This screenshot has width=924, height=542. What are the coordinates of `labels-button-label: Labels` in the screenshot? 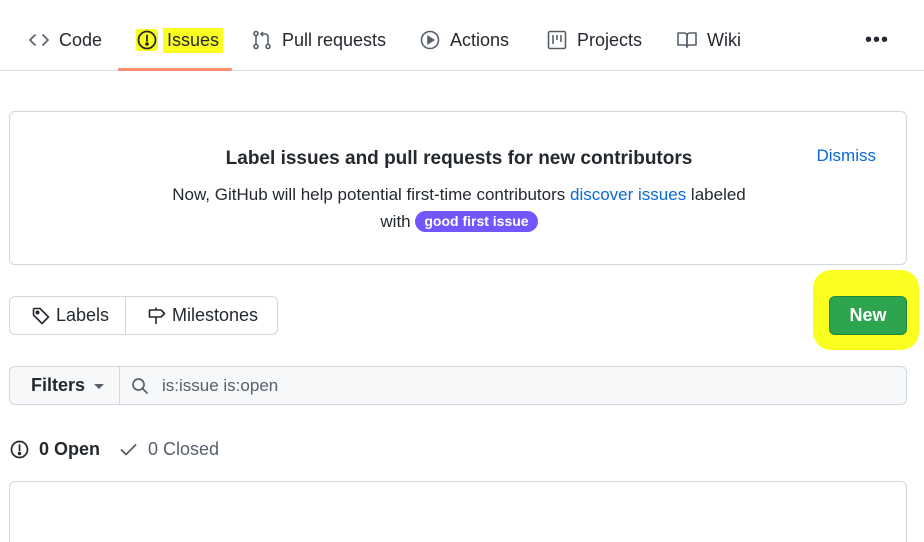 It's located at (83, 315).